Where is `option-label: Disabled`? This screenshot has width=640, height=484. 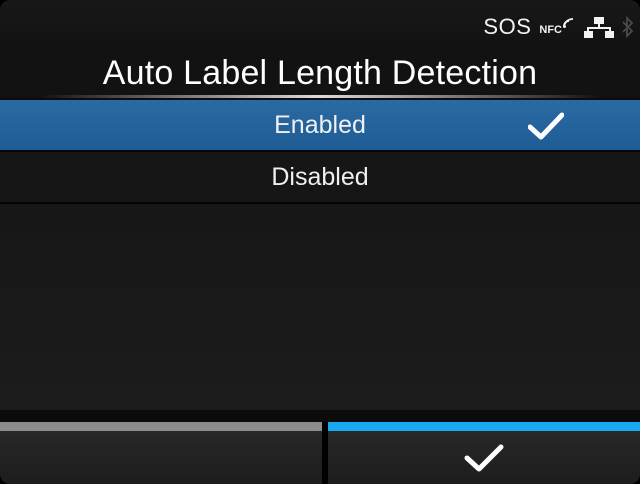
option-label: Disabled is located at coordinates (320, 176).